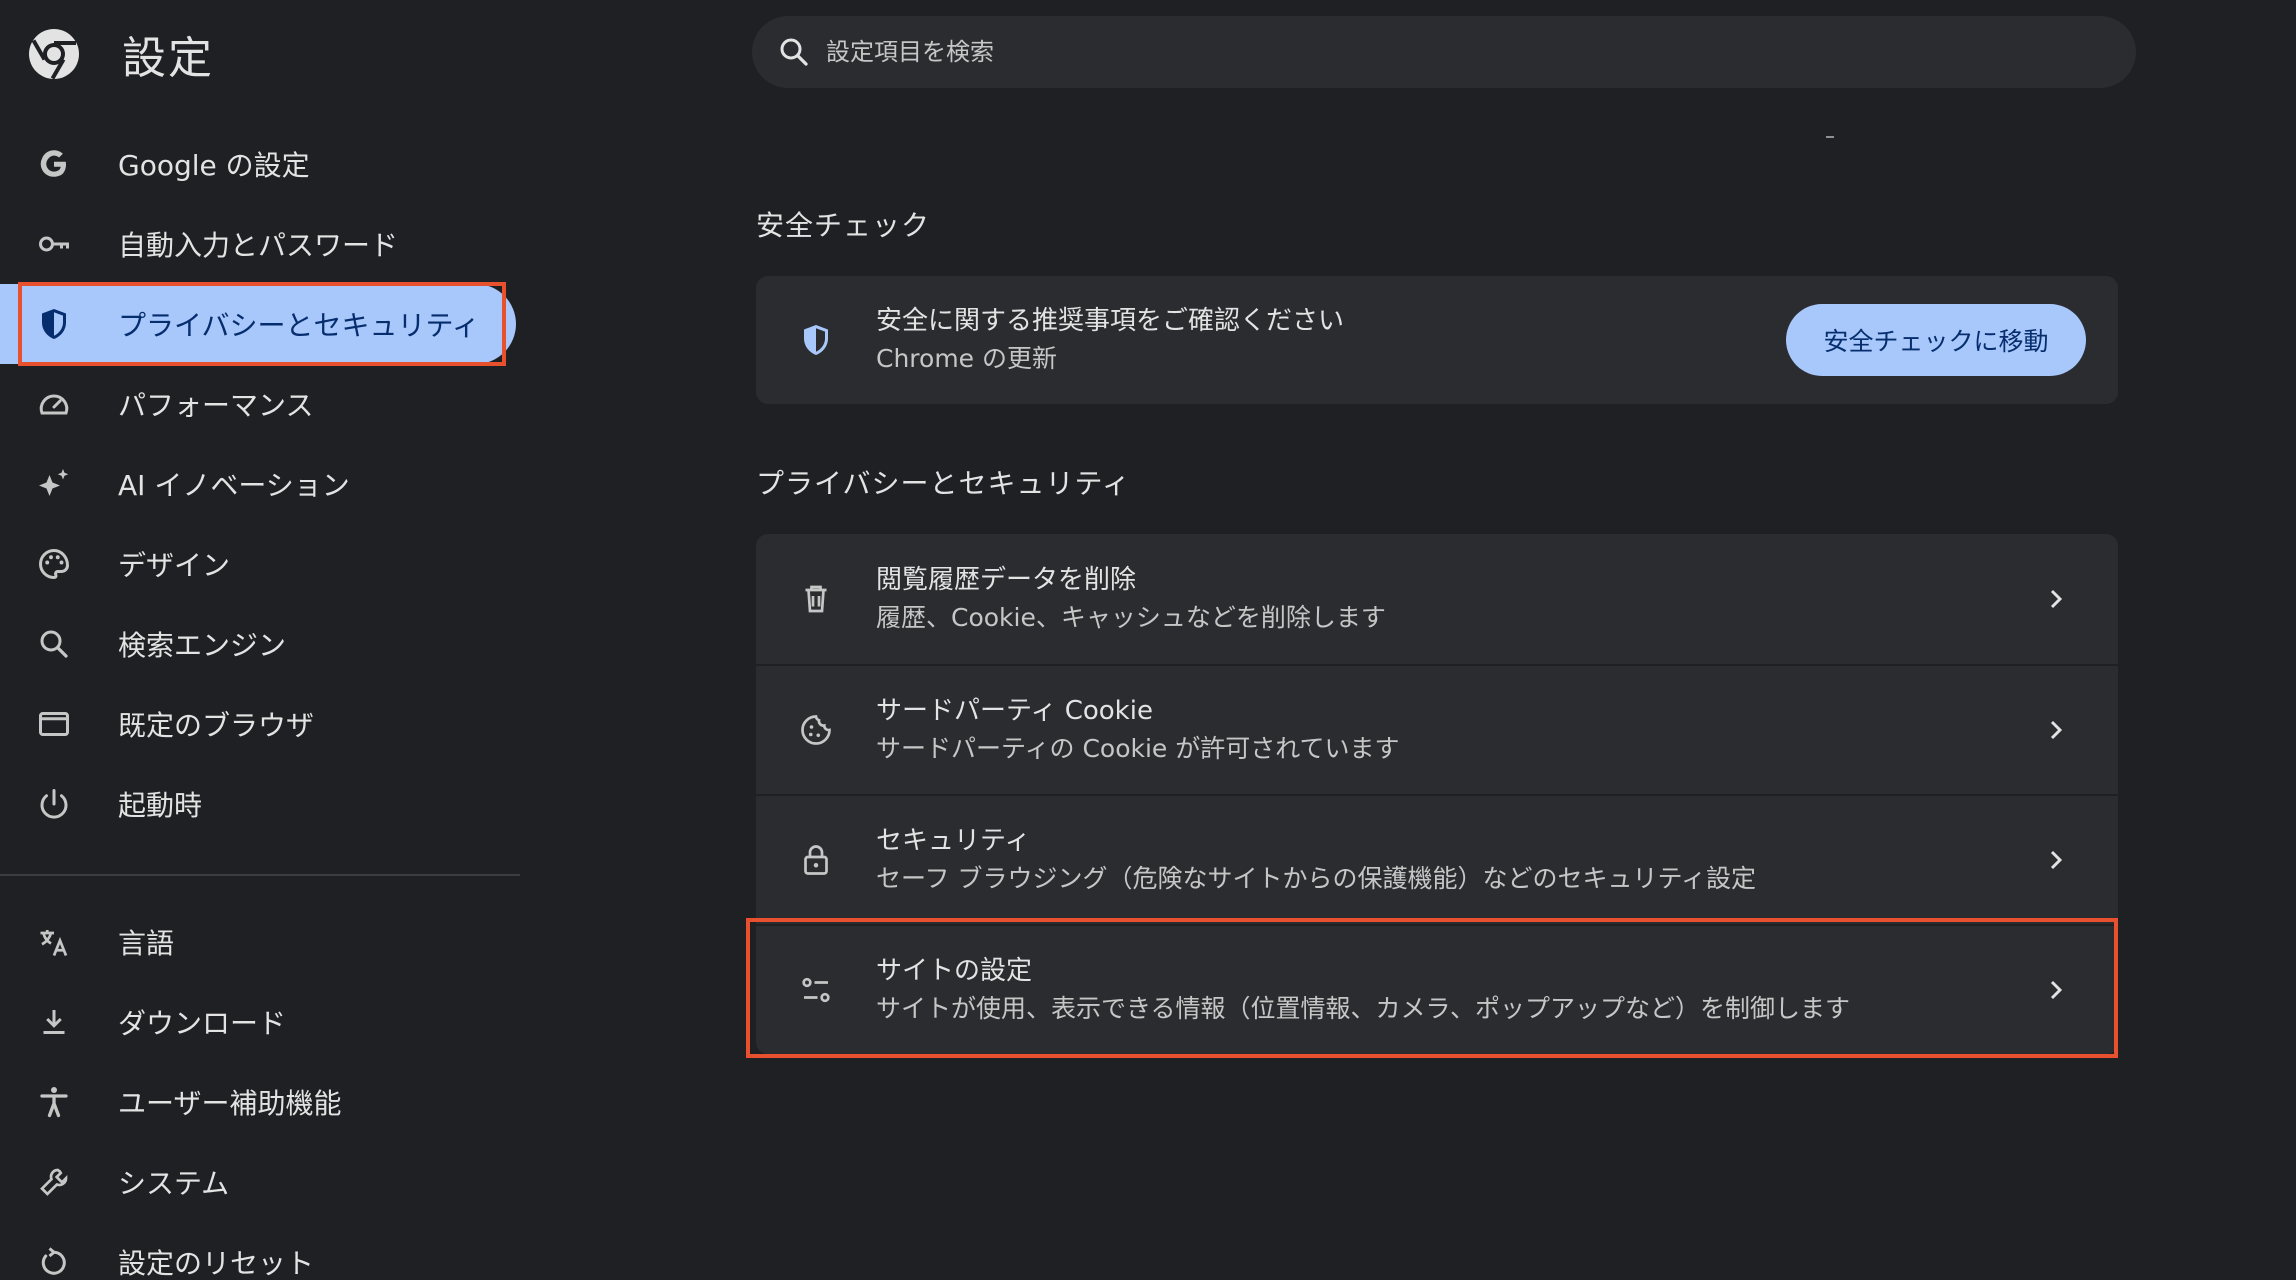  What do you see at coordinates (54, 564) in the screenshot?
I see `palette-icon` at bounding box center [54, 564].